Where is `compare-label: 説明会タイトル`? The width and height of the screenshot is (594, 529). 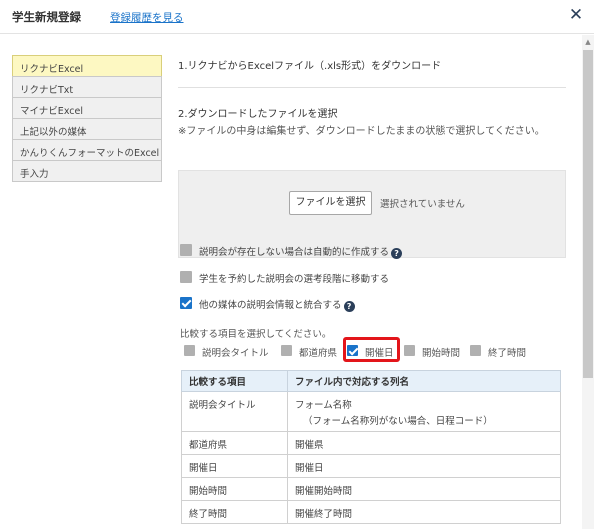 compare-label: 説明会タイトル is located at coordinates (235, 353).